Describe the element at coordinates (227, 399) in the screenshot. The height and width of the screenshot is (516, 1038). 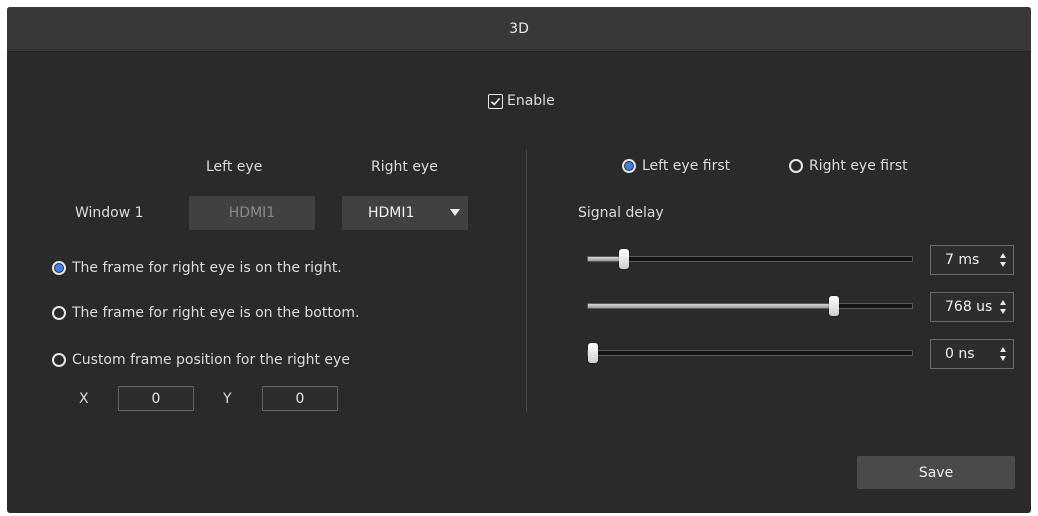
I see `y-label: Y` at that location.